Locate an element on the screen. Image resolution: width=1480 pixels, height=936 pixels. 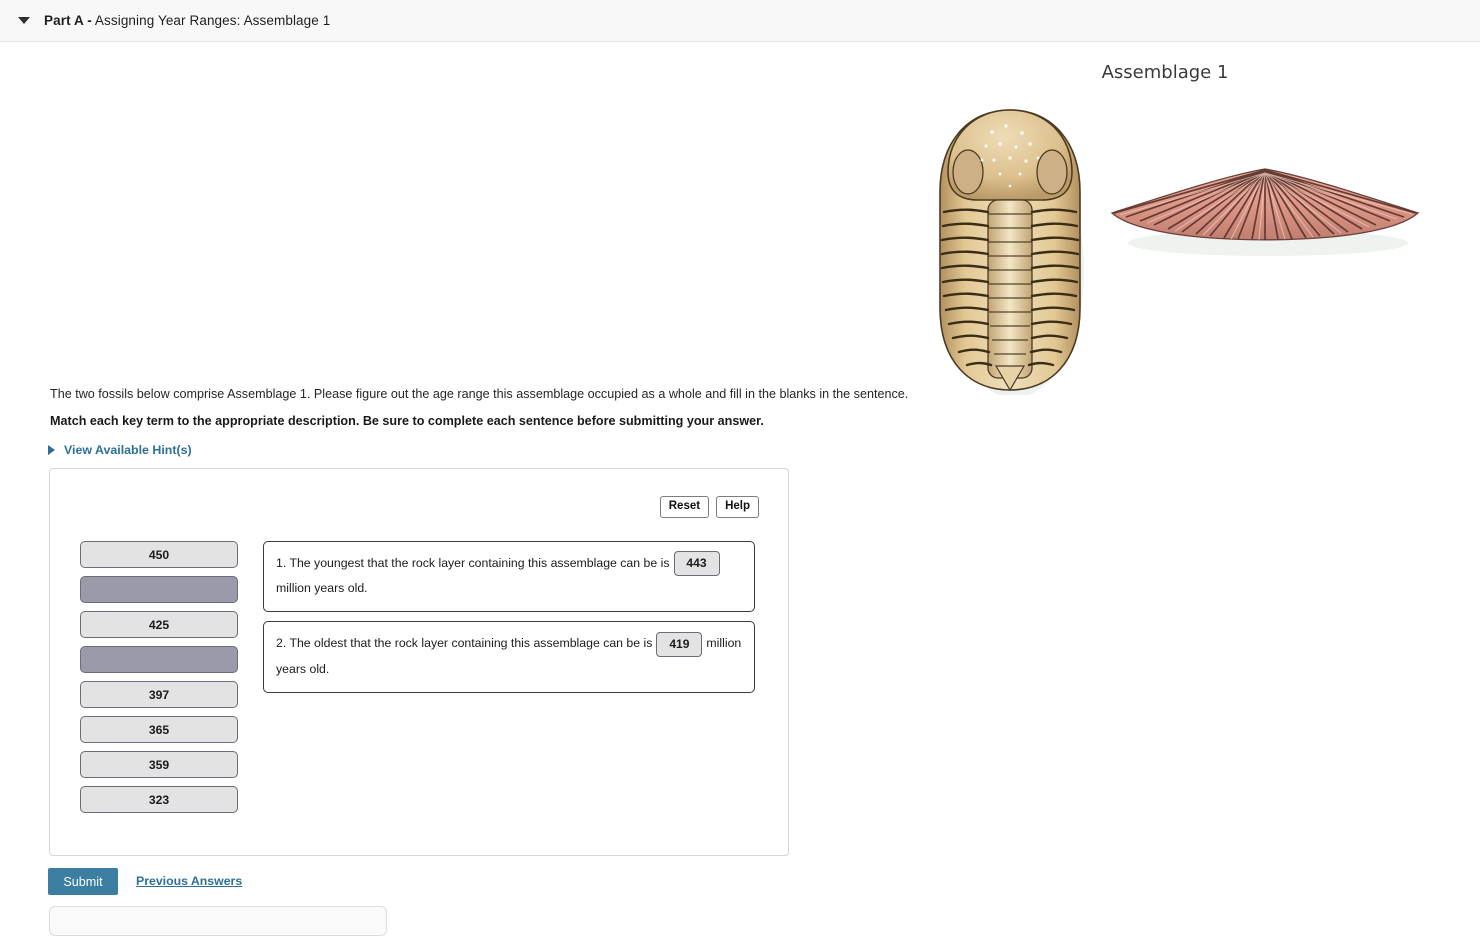
figure-title: Assemblage 1 is located at coordinates (1165, 72).